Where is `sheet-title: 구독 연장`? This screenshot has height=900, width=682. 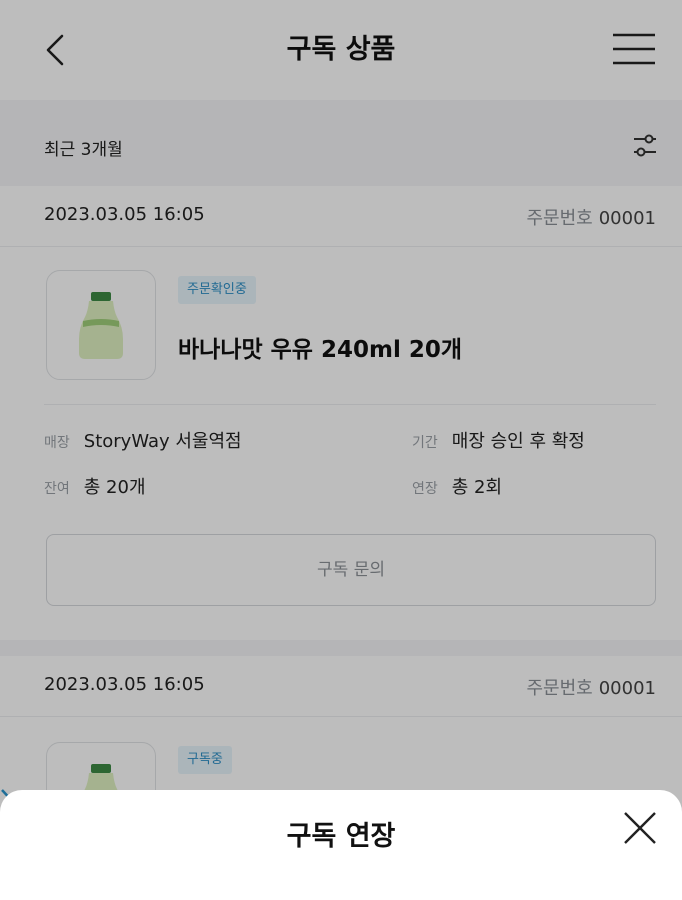
sheet-title: 구독 연장 is located at coordinates (341, 836).